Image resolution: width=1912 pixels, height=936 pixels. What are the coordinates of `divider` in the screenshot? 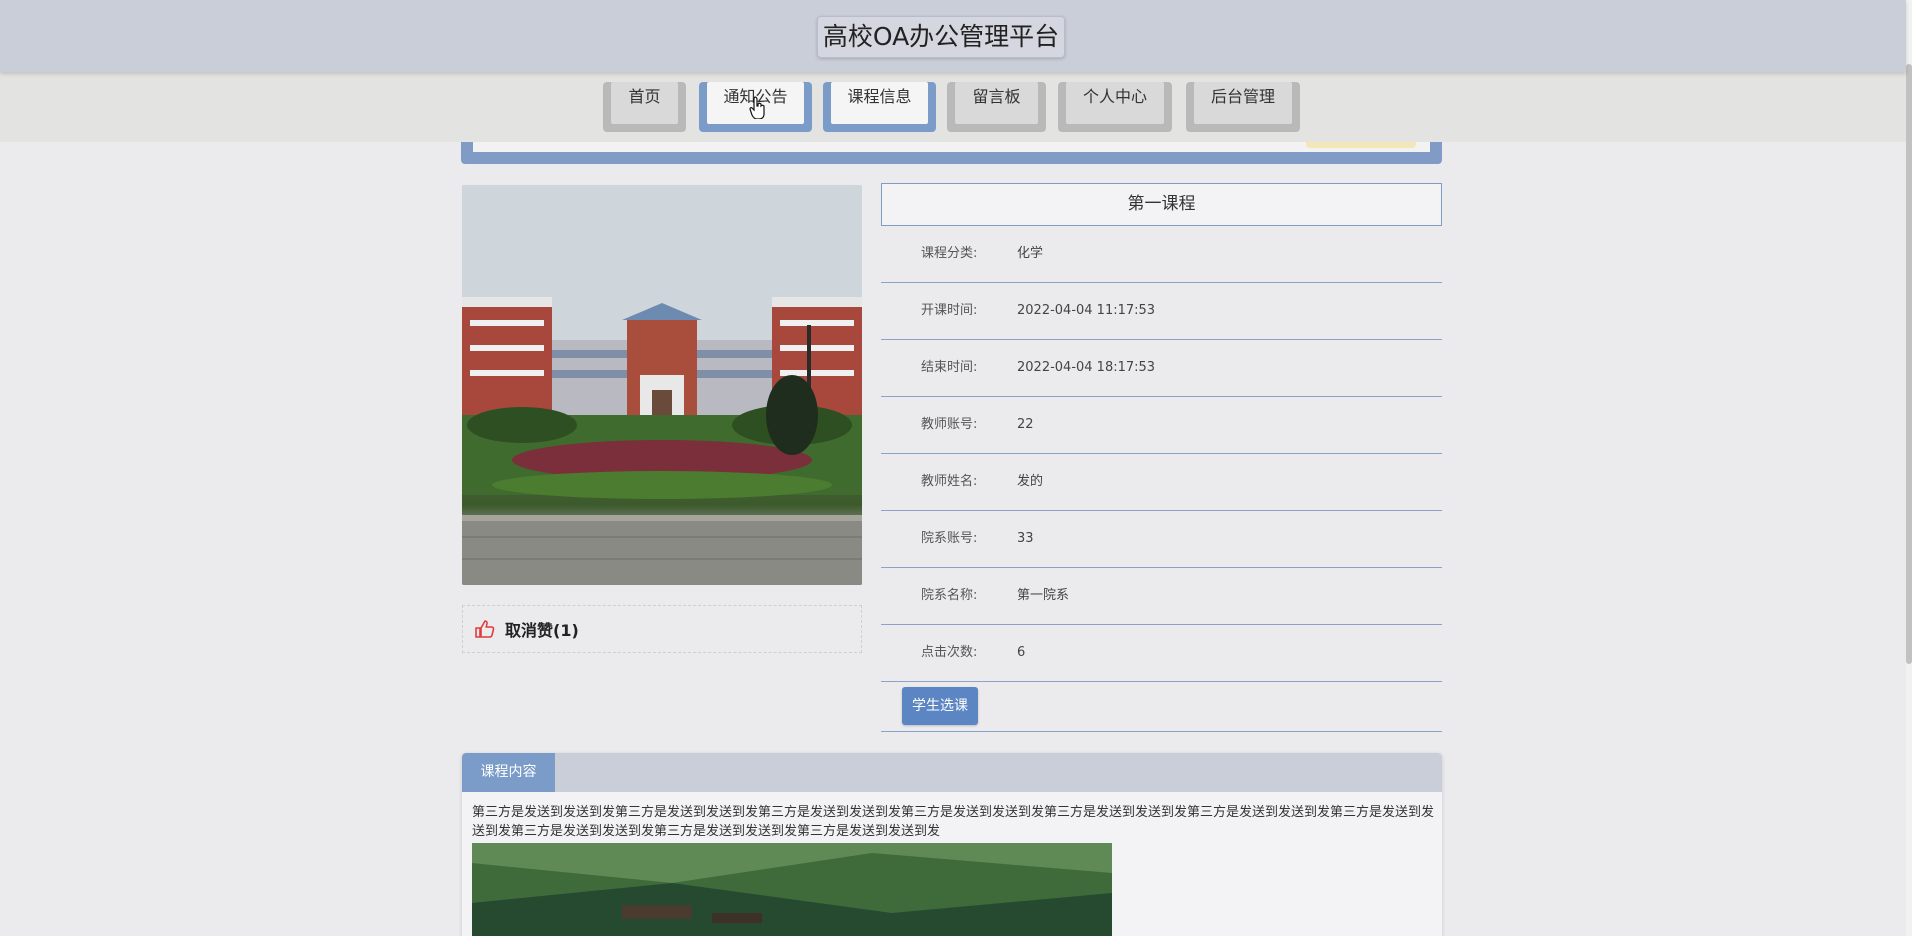 It's located at (1161, 731).